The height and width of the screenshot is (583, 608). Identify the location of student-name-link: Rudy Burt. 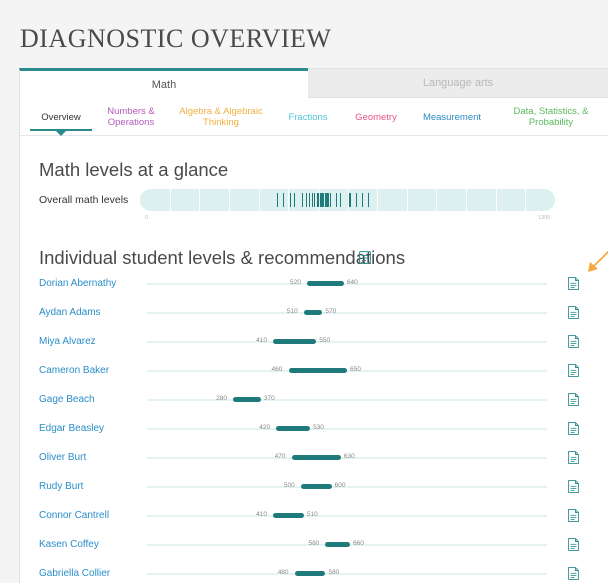
(61, 486).